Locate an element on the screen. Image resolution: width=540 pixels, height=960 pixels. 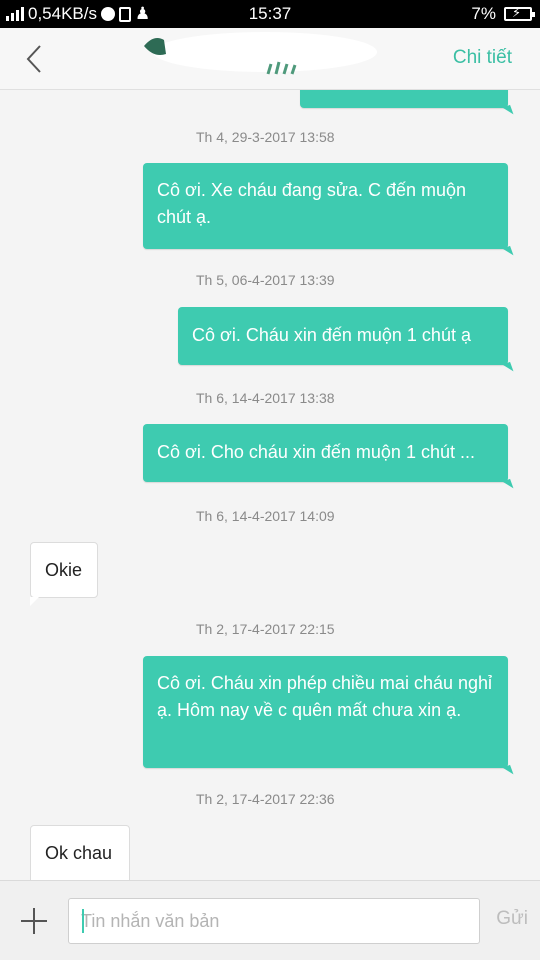
details-button: Chi tiết is located at coordinates (482, 58).